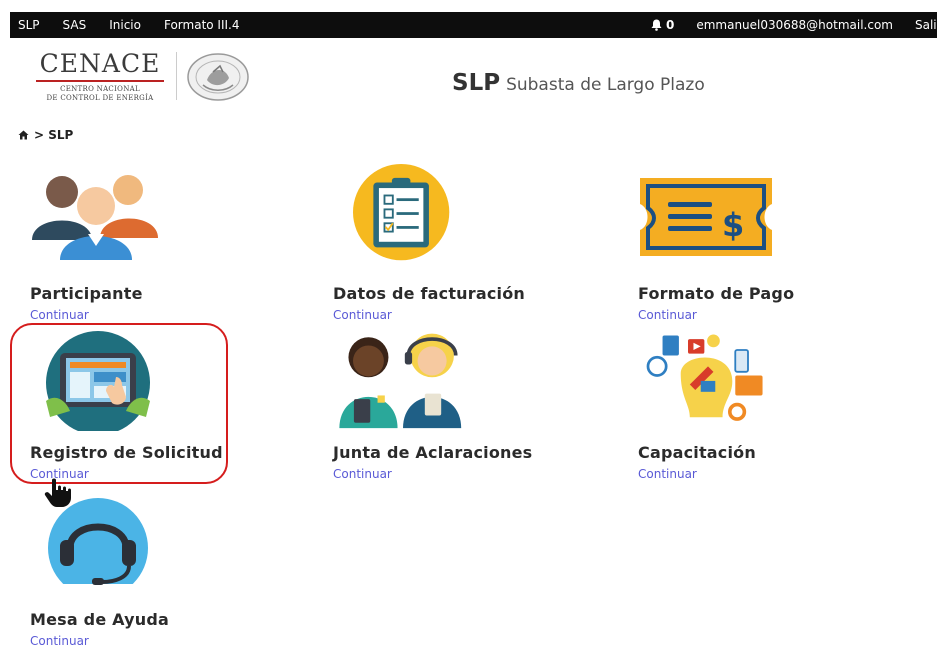 Image resolution: width=937 pixels, height=658 pixels. I want to click on tile-title: Junta de Aclaraciones, so click(433, 452).